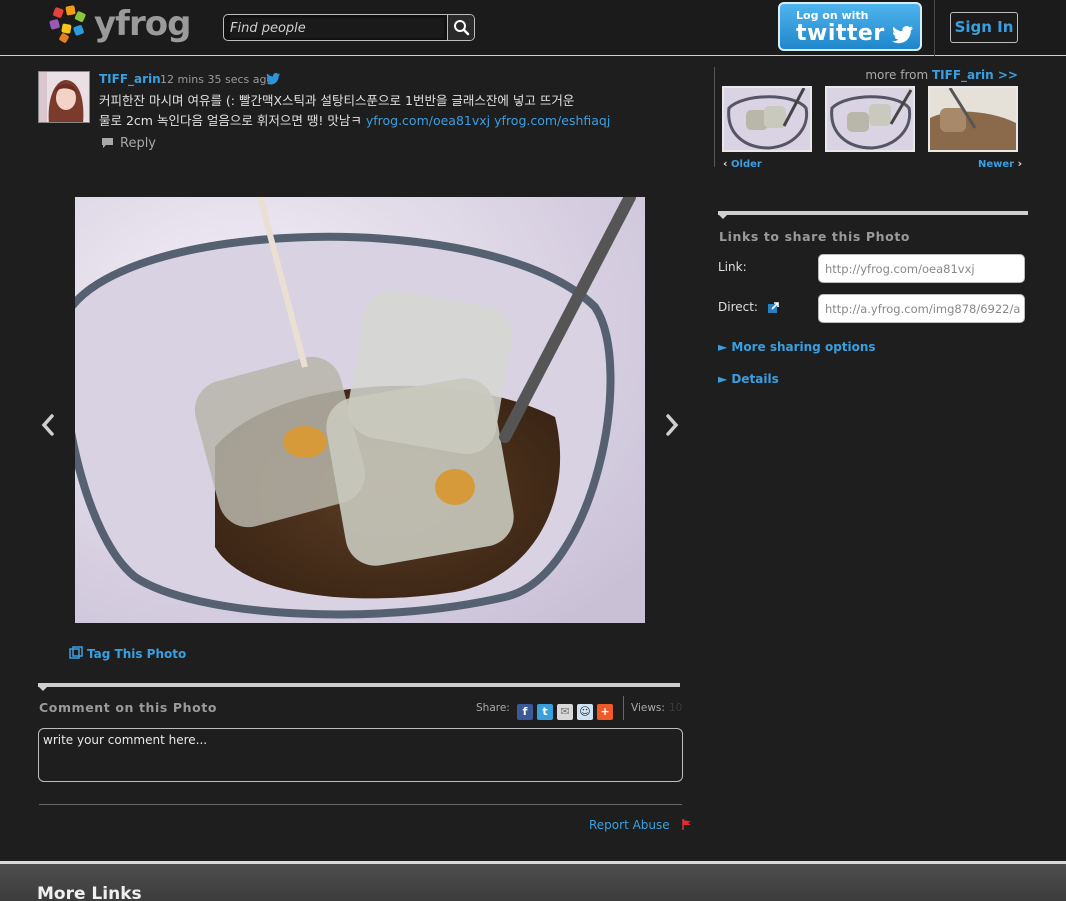 This screenshot has height=901, width=1066. Describe the element at coordinates (714, 117) in the screenshot. I see `sidebar-divider` at that location.